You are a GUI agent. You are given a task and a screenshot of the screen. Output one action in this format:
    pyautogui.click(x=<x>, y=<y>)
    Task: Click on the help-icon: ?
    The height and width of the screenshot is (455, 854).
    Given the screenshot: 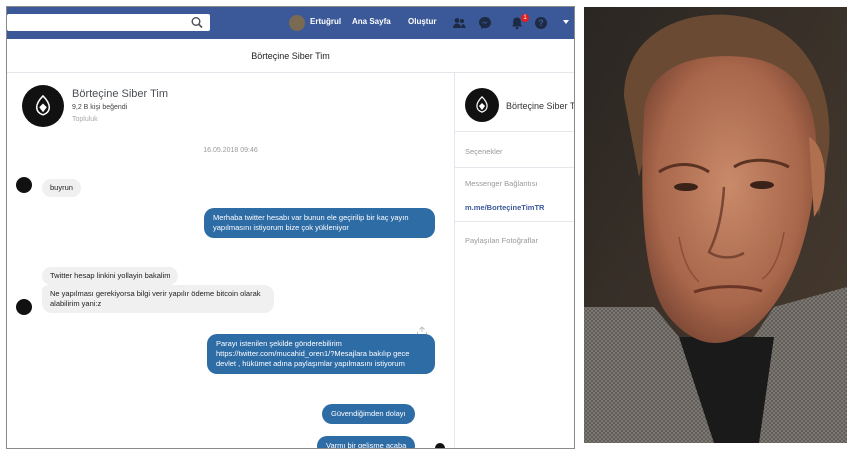 What is the action you would take?
    pyautogui.click(x=541, y=23)
    